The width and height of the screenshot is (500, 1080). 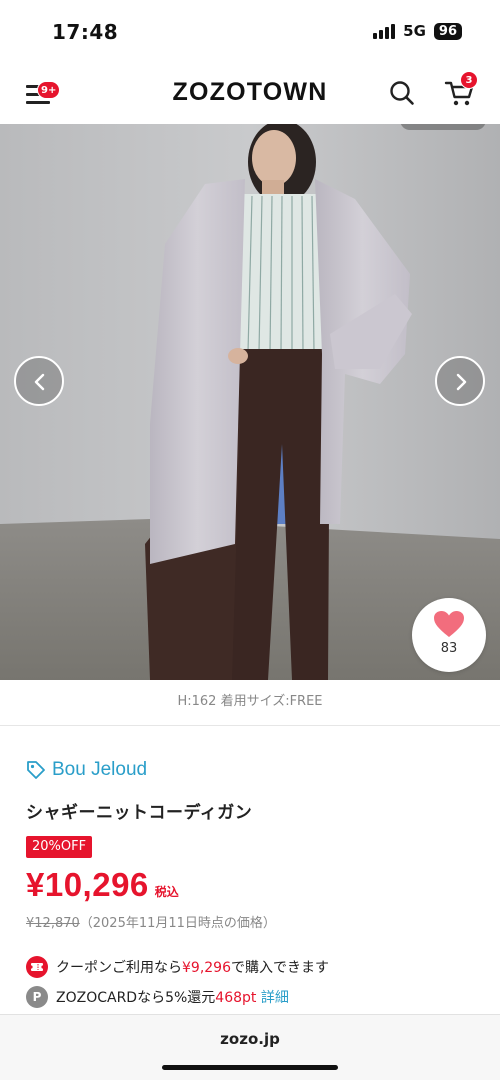 I want to click on cart-button: 3, so click(x=461, y=89).